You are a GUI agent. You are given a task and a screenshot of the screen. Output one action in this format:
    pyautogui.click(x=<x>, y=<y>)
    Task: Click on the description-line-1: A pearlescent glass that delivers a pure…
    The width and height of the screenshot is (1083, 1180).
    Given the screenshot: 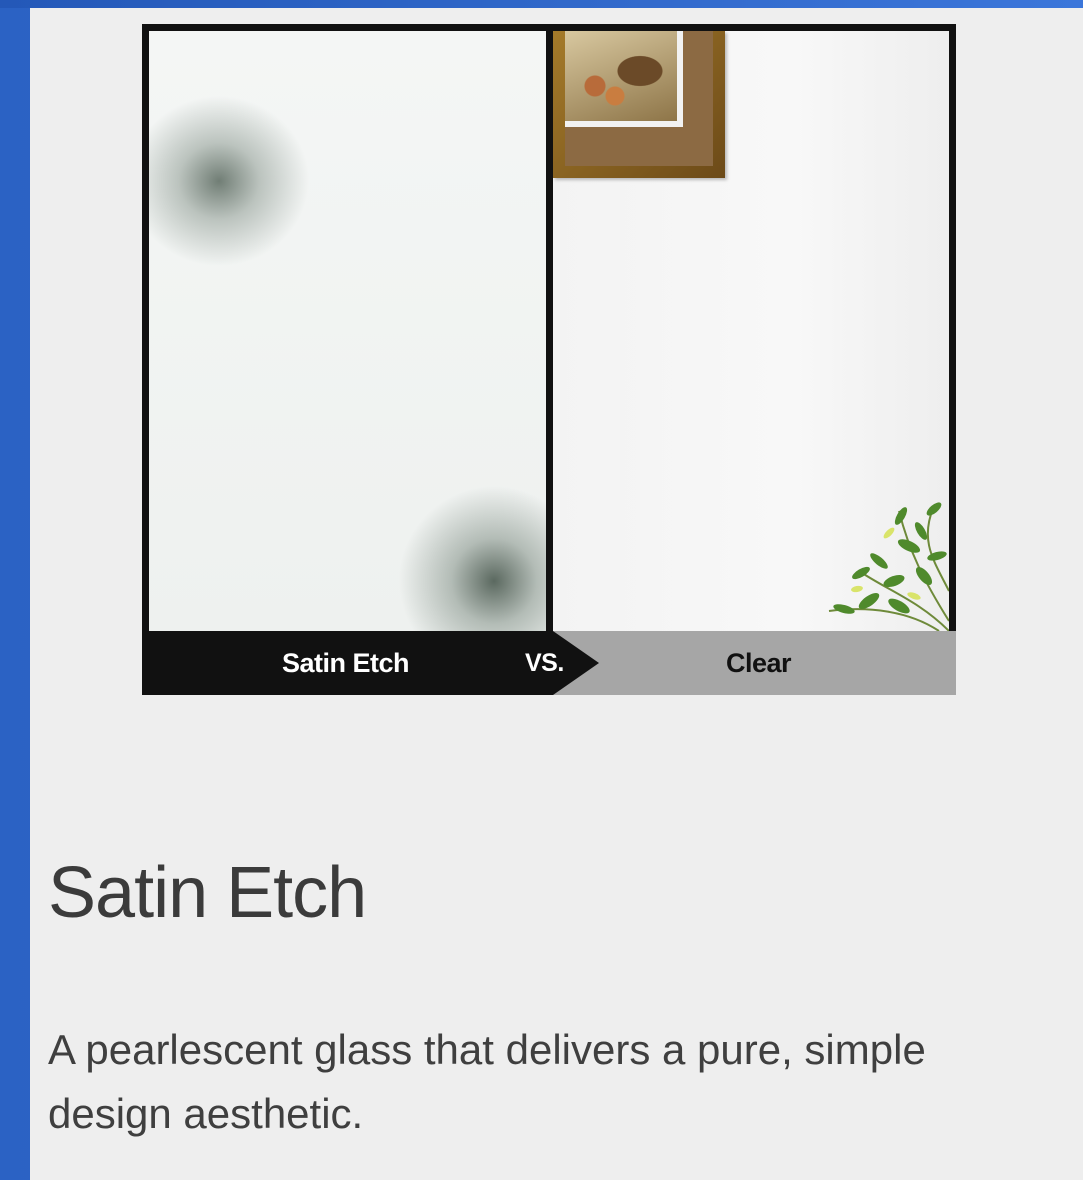 What is the action you would take?
    pyautogui.click(x=487, y=1049)
    